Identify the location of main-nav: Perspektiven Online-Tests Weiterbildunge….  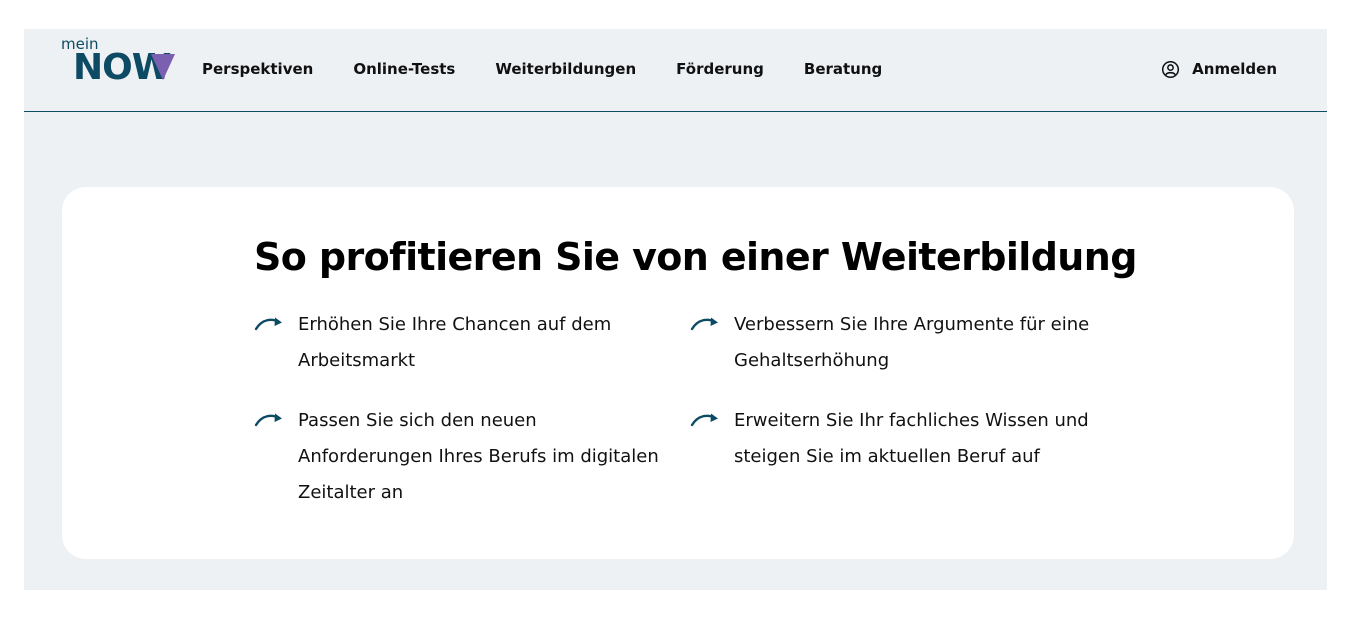
(562, 69).